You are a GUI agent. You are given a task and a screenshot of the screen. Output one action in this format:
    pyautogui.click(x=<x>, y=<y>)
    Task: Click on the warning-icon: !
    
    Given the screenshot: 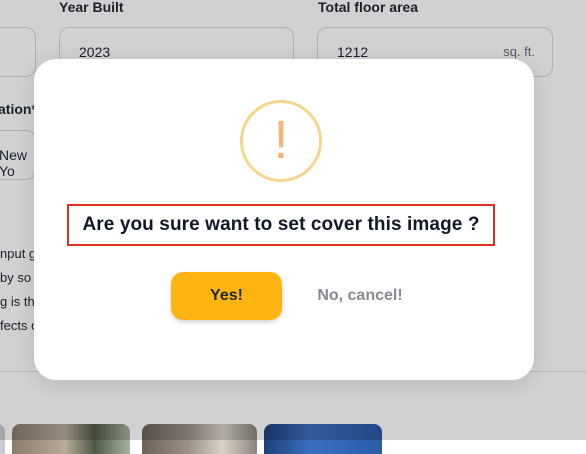 What is the action you would take?
    pyautogui.click(x=281, y=141)
    